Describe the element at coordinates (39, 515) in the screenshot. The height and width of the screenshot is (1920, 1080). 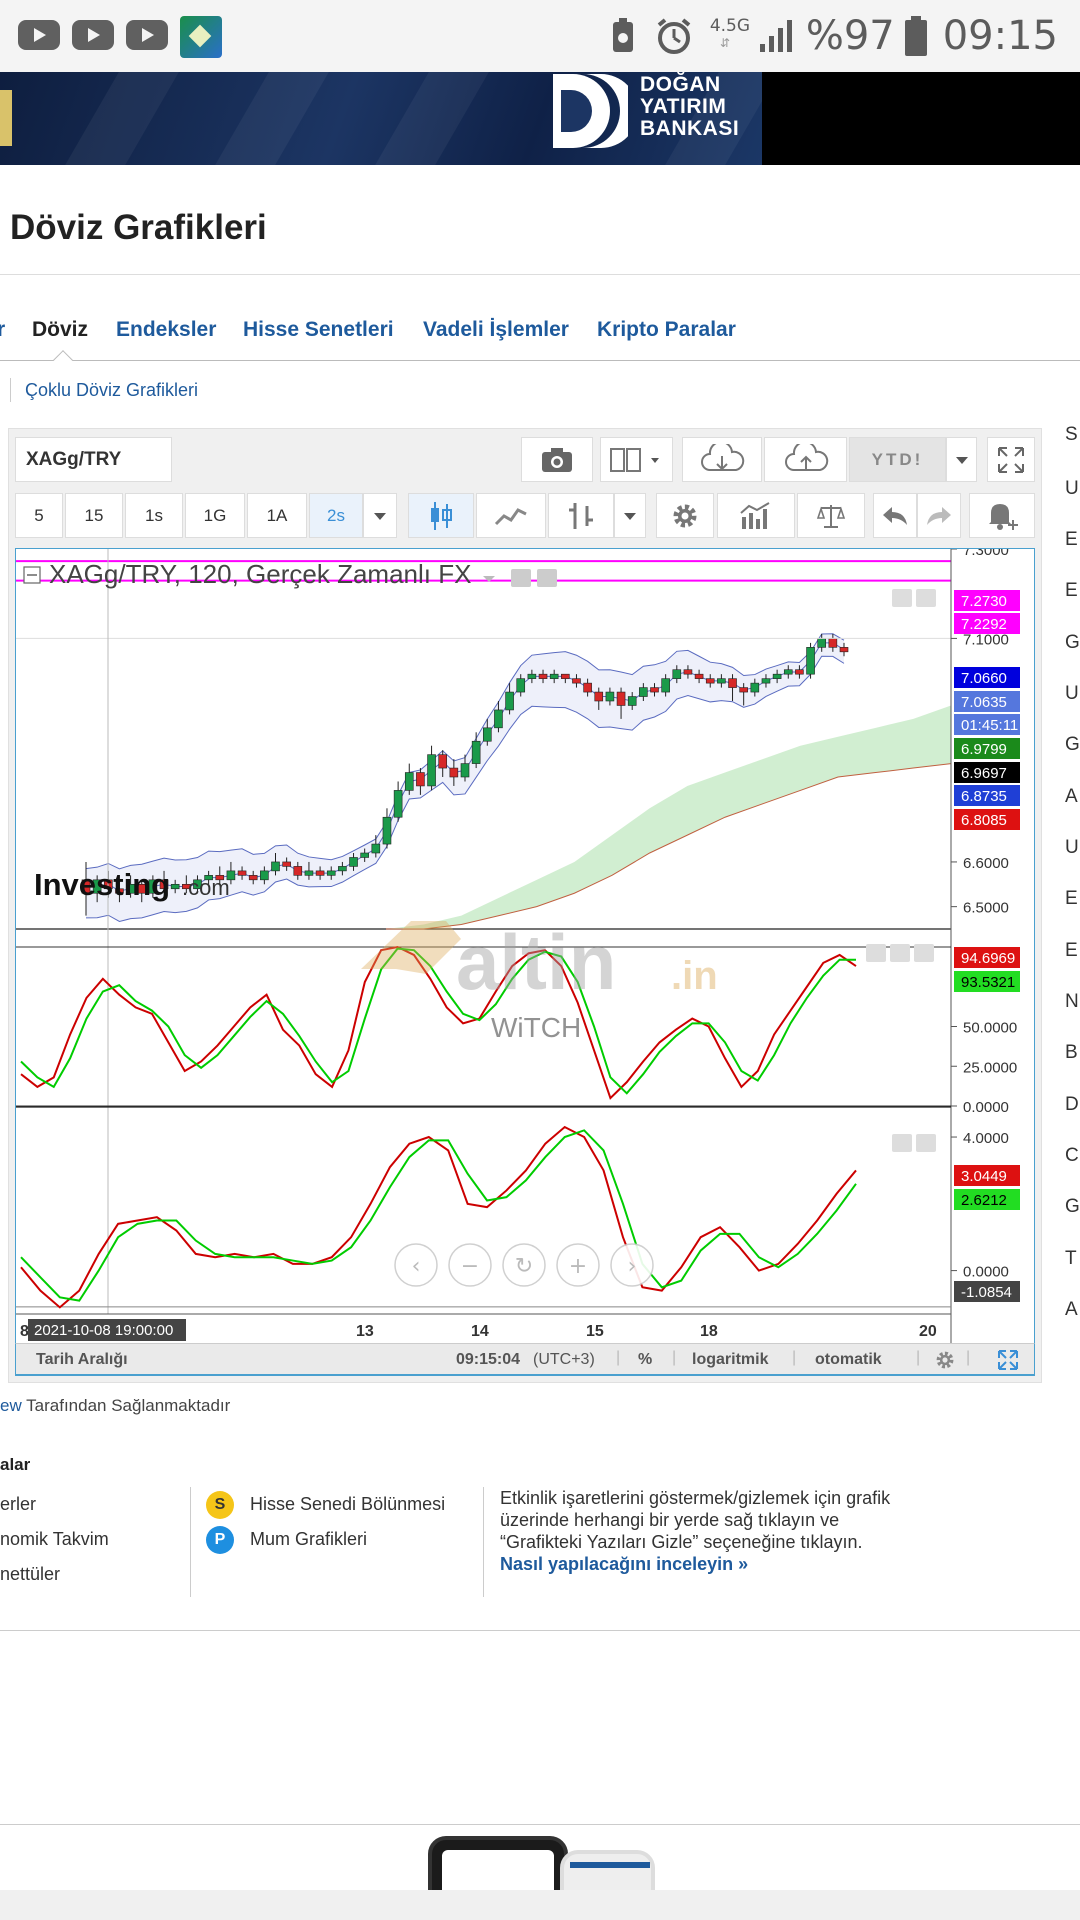
I see `interval-5: 5` at that location.